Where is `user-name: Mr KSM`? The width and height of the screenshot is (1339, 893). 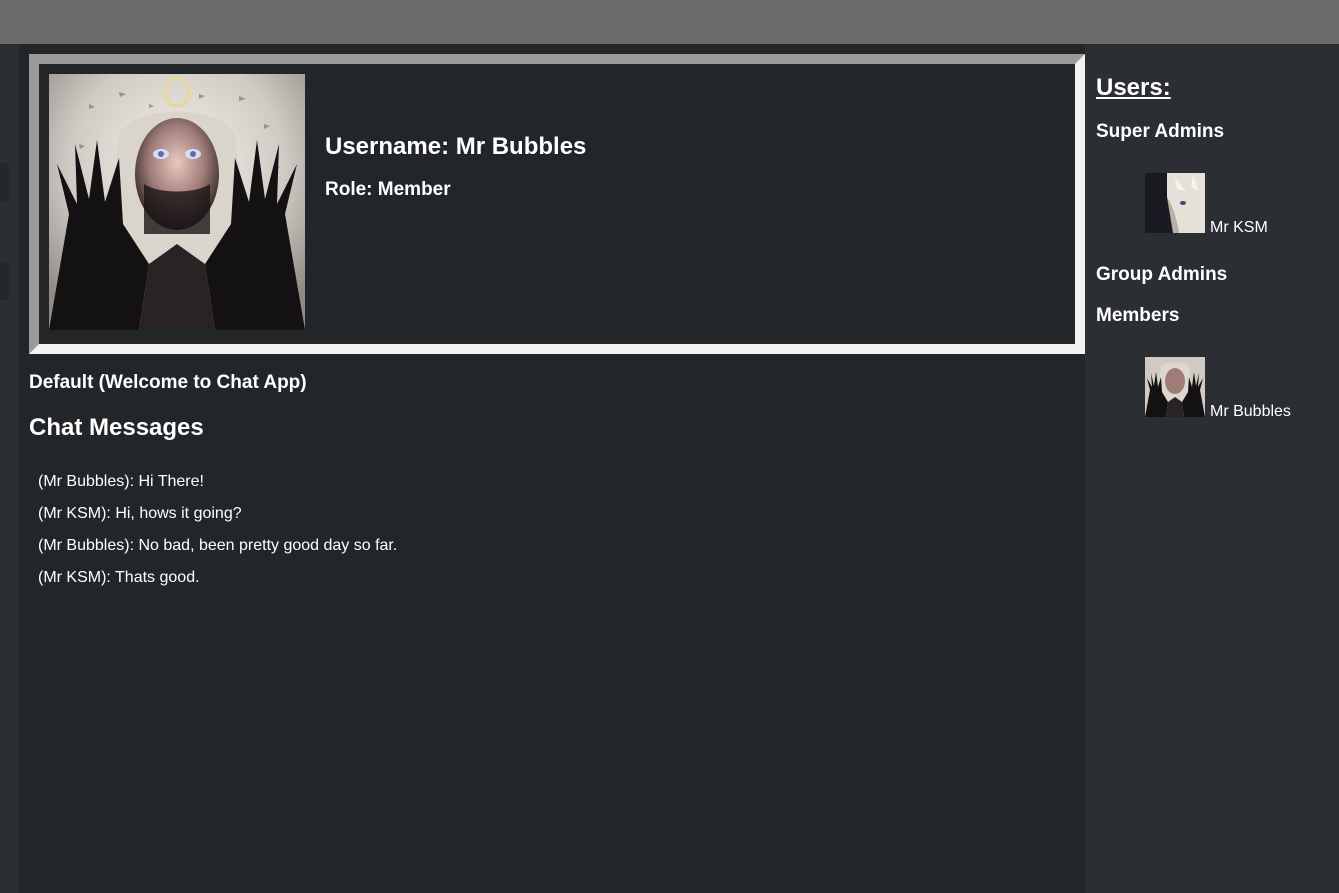 user-name: Mr KSM is located at coordinates (1239, 227).